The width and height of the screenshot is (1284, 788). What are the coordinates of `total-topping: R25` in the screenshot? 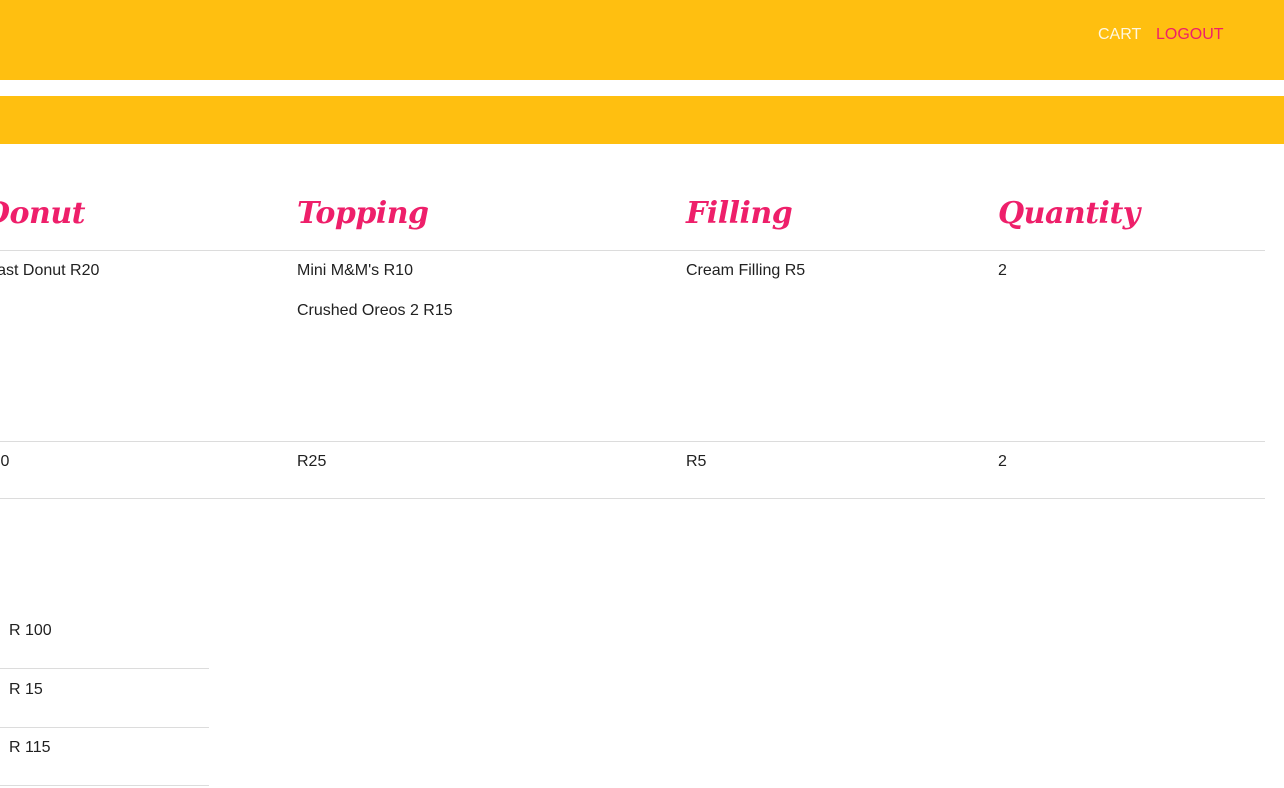 It's located at (312, 461).